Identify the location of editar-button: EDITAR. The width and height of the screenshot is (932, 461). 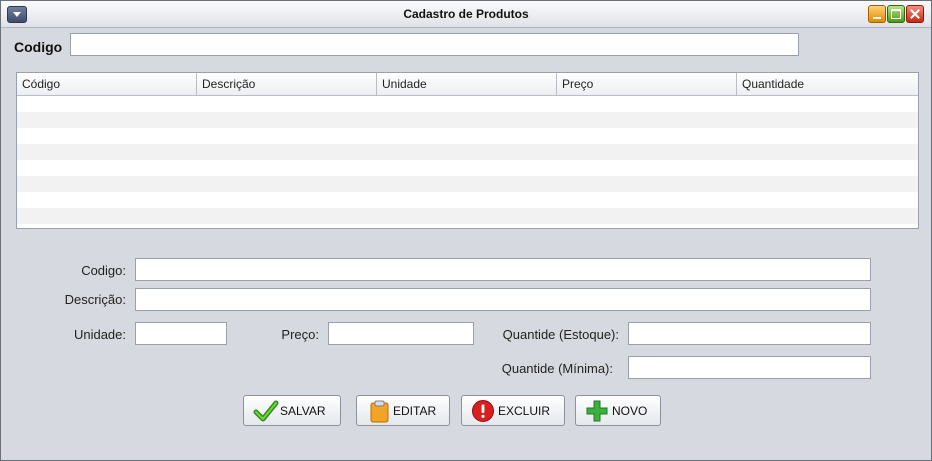
(403, 410).